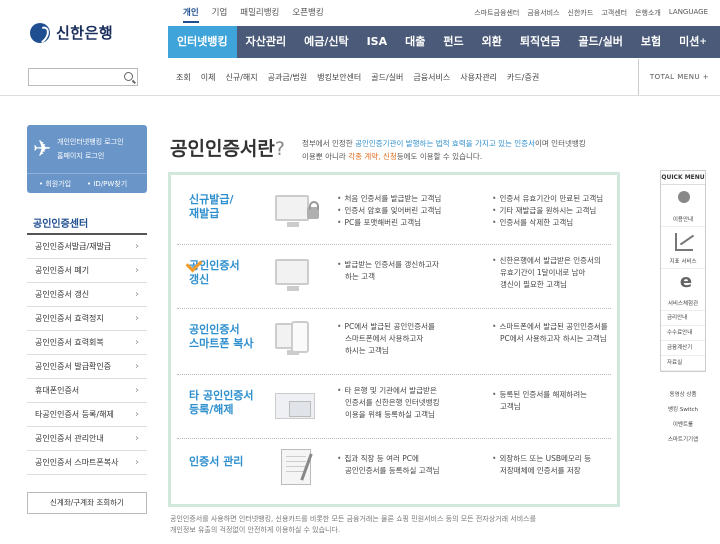 The image size is (720, 544). Describe the element at coordinates (683, 348) in the screenshot. I see `quick-calculator: 금융계산기` at that location.